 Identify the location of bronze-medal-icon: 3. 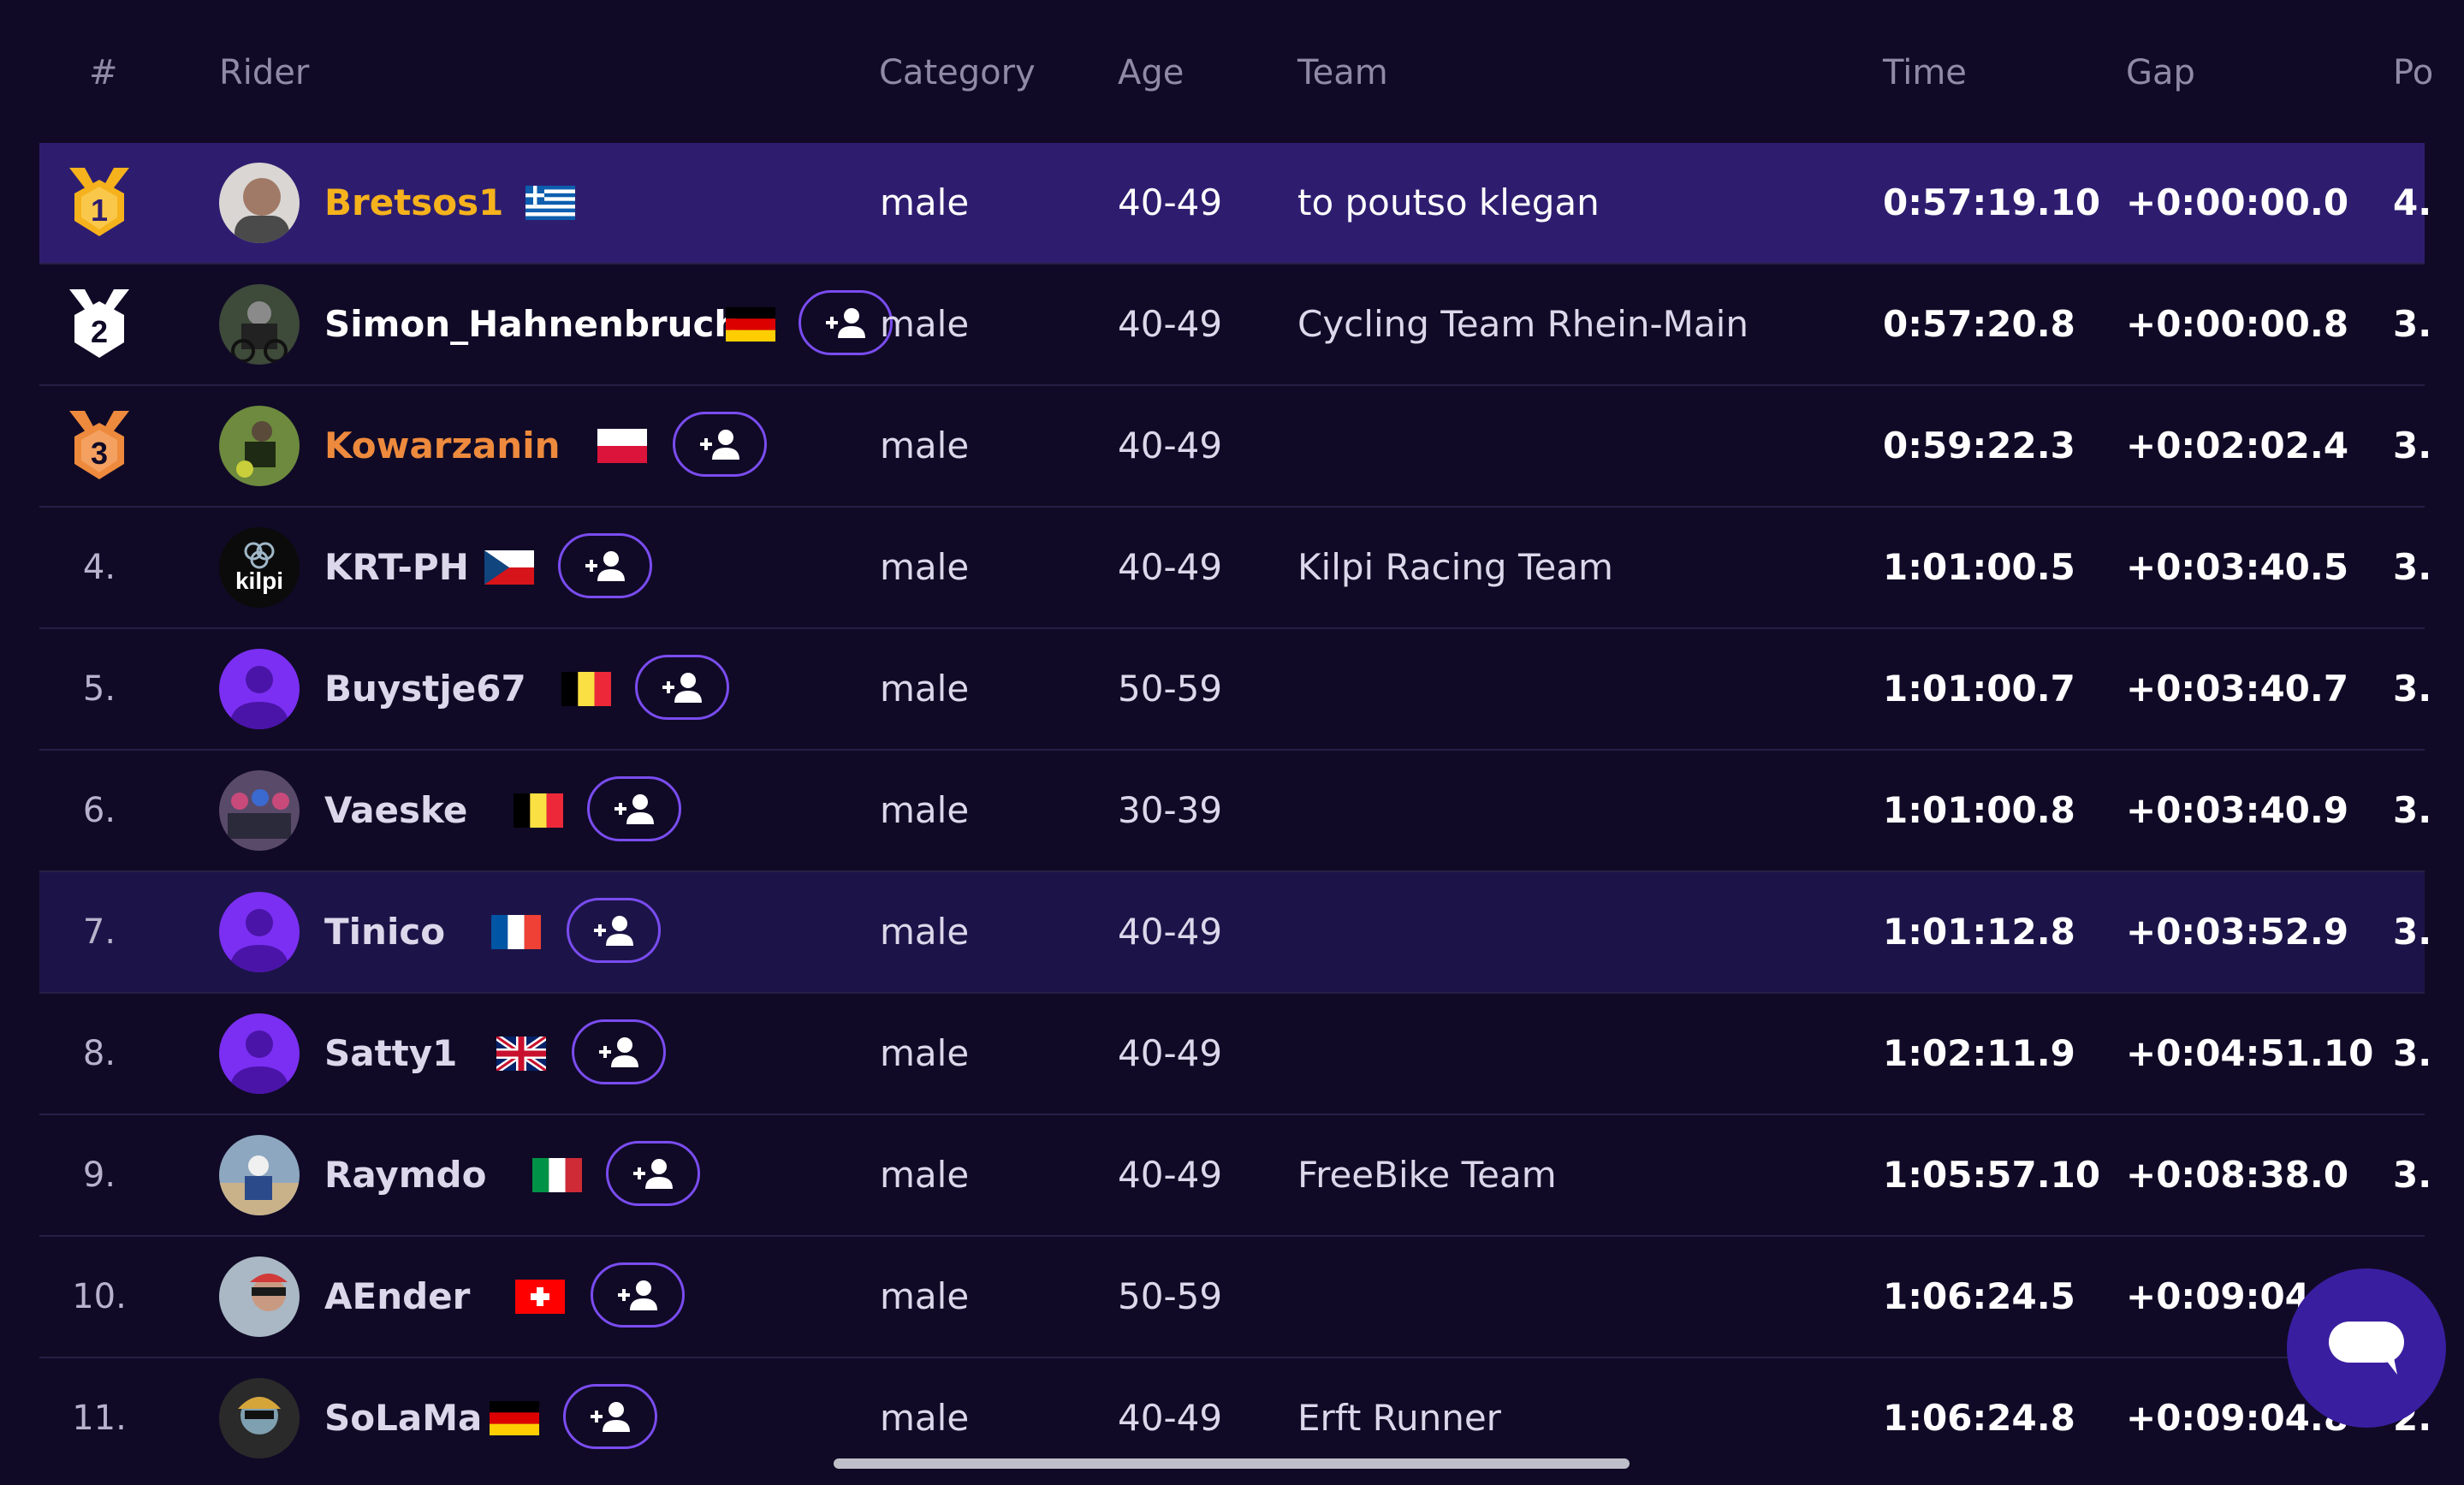
(99, 445).